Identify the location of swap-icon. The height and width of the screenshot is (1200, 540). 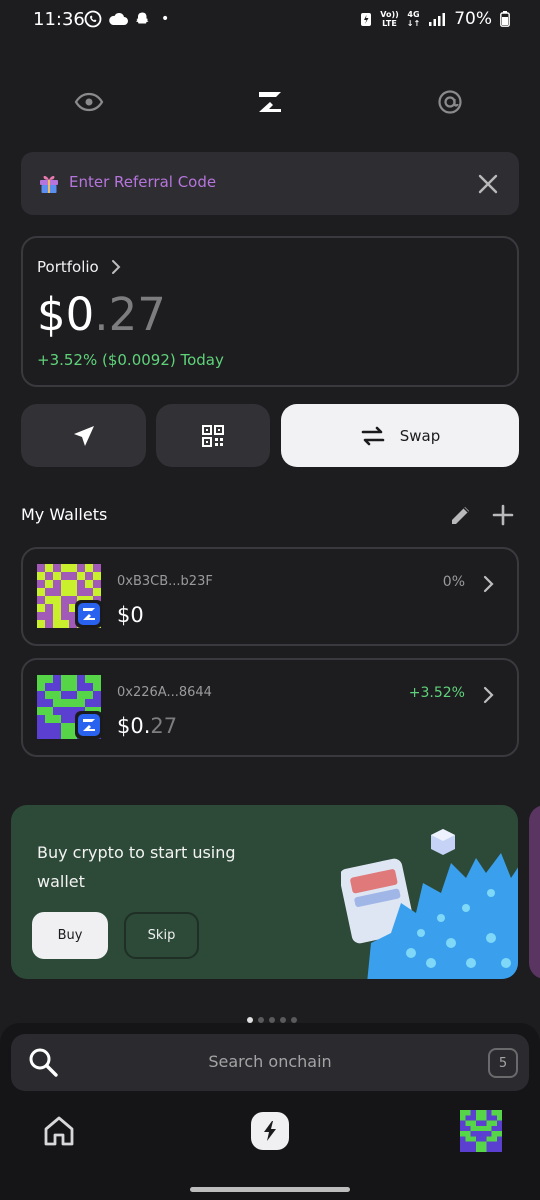
(373, 435).